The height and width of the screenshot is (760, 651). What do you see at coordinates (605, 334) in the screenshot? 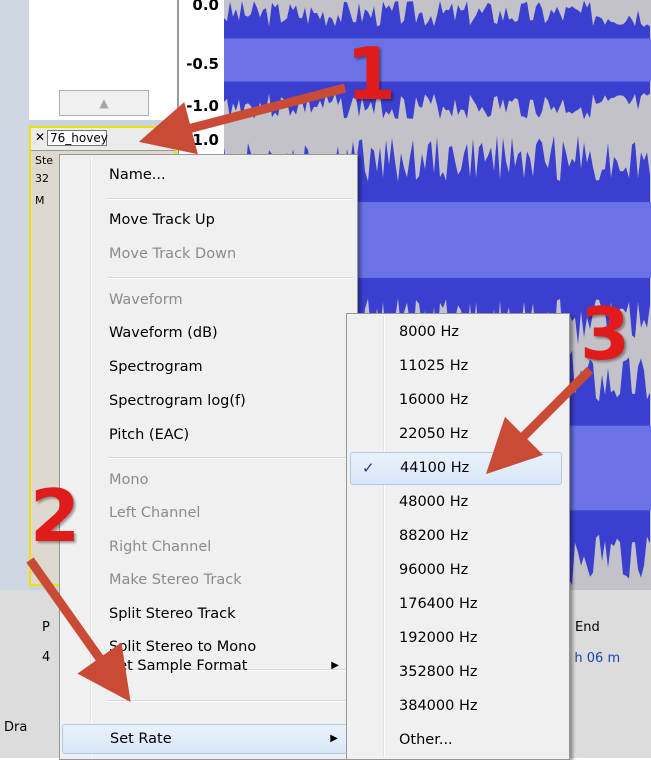
I see `annotation-number-3: 3` at bounding box center [605, 334].